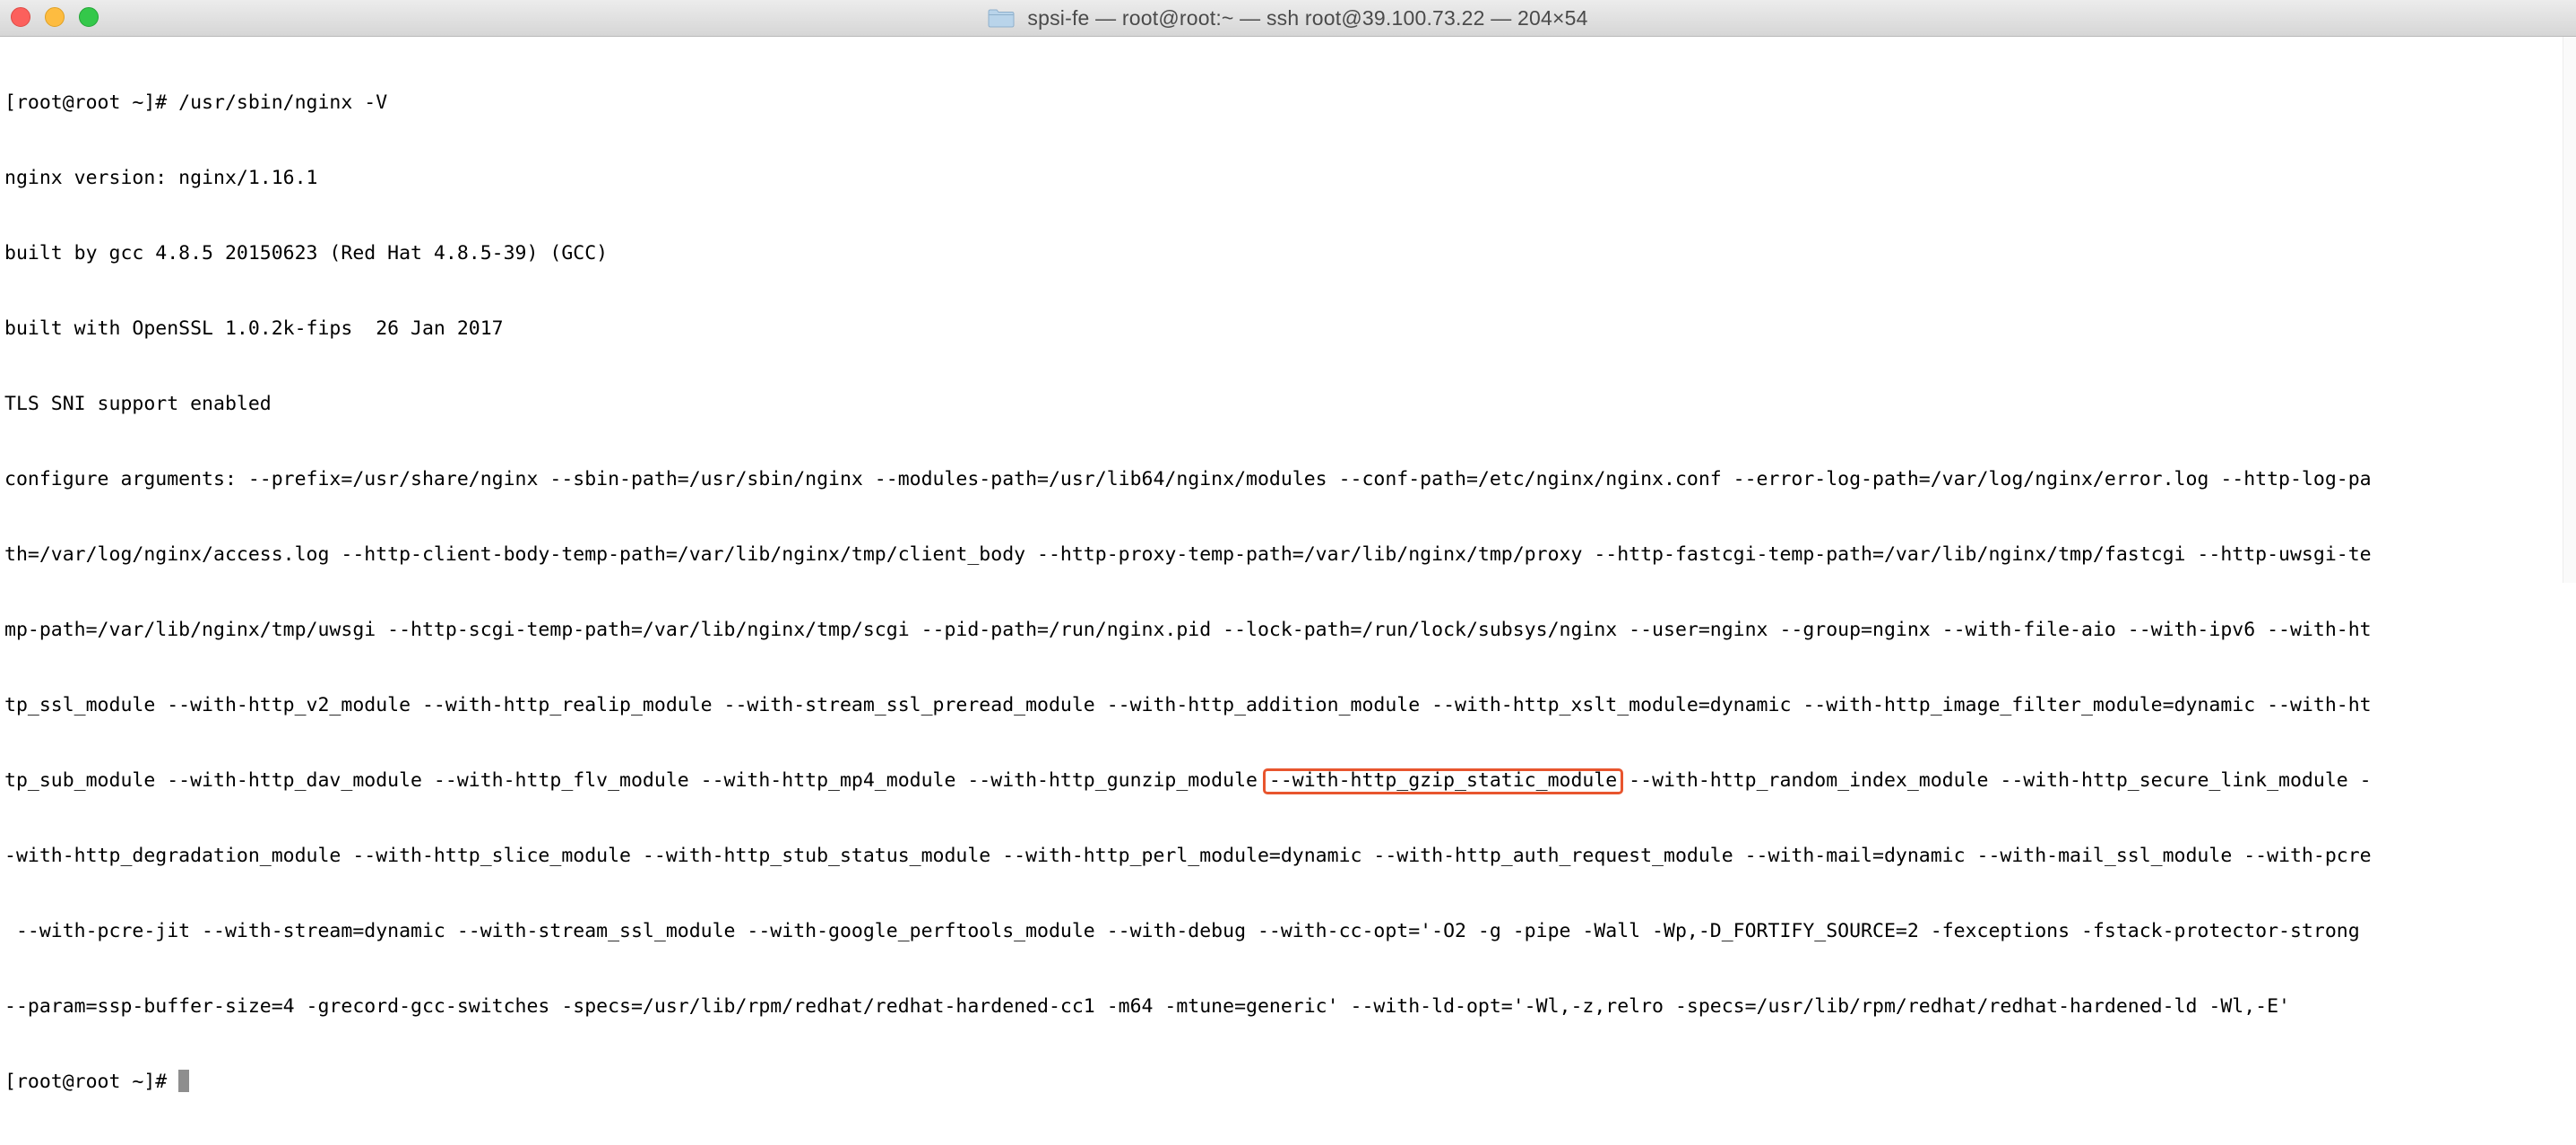 The height and width of the screenshot is (1145, 2576). Describe the element at coordinates (161, 178) in the screenshot. I see `terminal-line: nginx version: nginx/1.16.1` at that location.